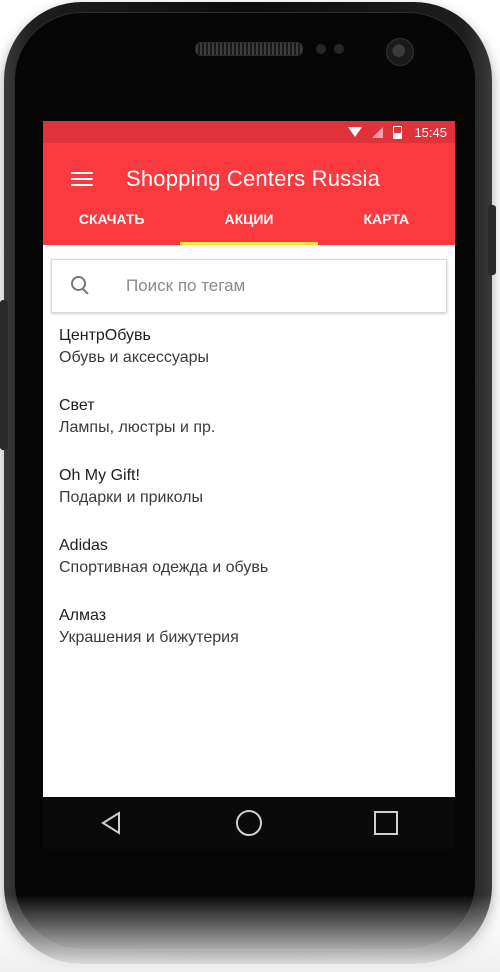 This screenshot has height=972, width=500. I want to click on wifi-icon, so click(355, 132).